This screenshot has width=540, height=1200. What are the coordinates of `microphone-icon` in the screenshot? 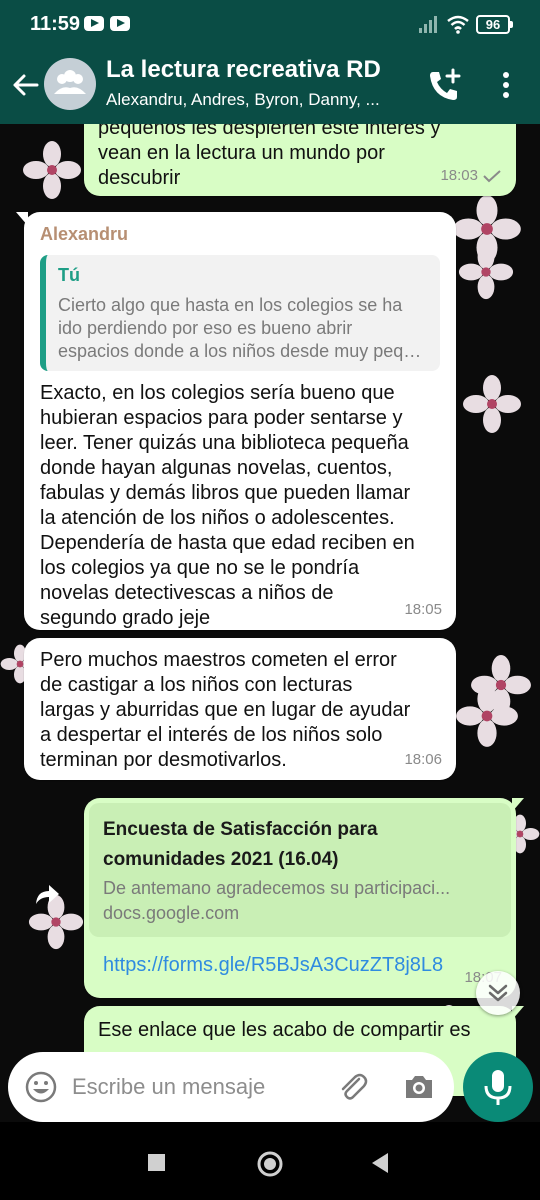 It's located at (498, 1087).